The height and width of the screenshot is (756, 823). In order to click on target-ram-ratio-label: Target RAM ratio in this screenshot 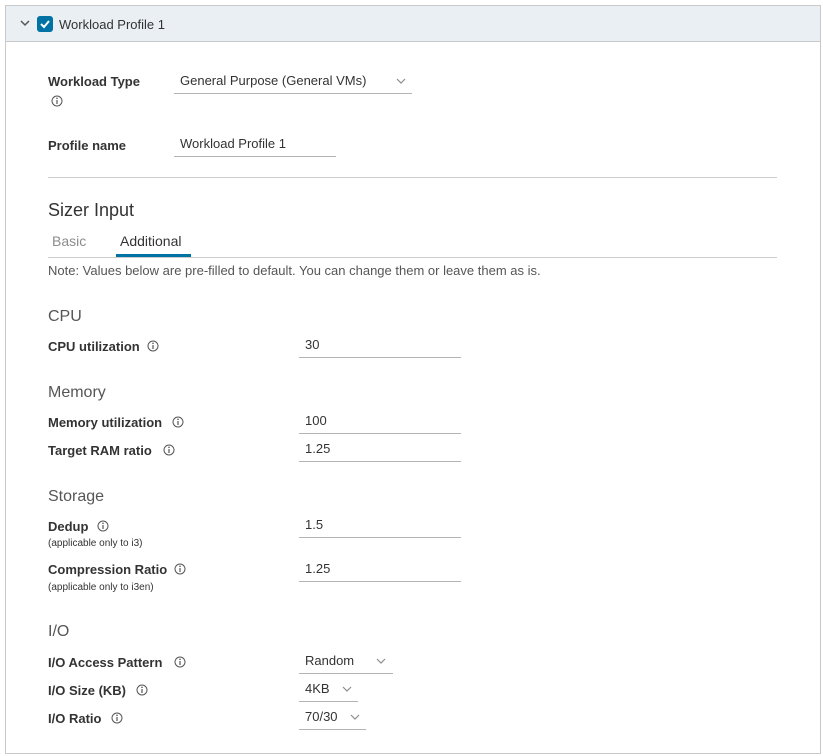, I will do `click(100, 450)`.